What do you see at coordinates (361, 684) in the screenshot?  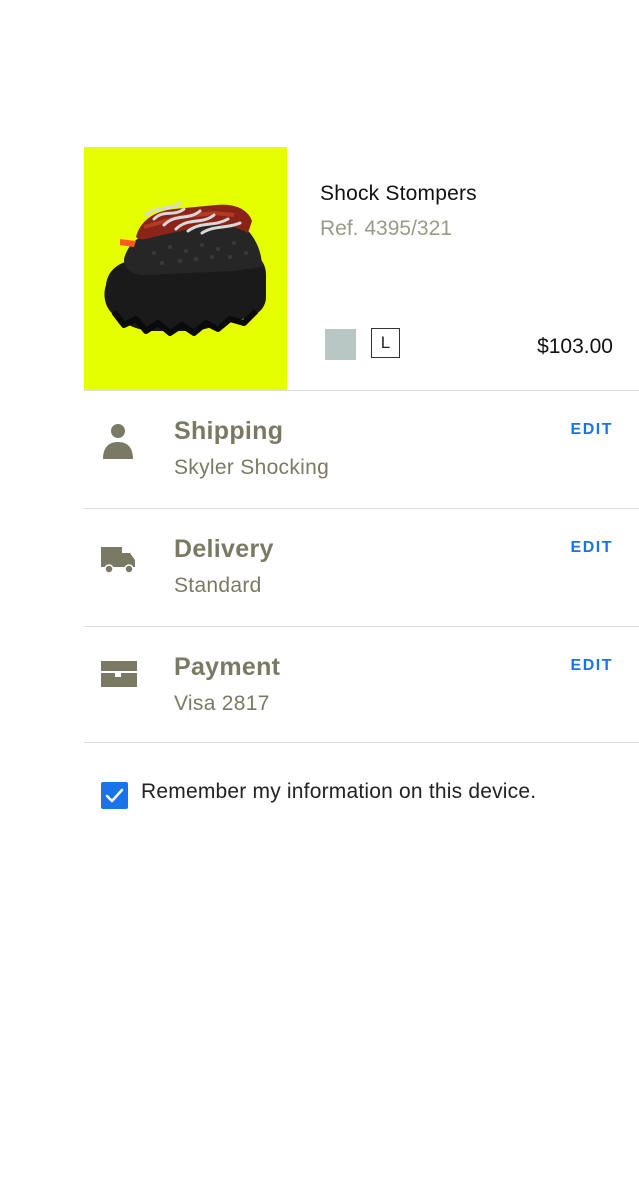 I see `payment-row: Payment Visa 2817 EDIT` at bounding box center [361, 684].